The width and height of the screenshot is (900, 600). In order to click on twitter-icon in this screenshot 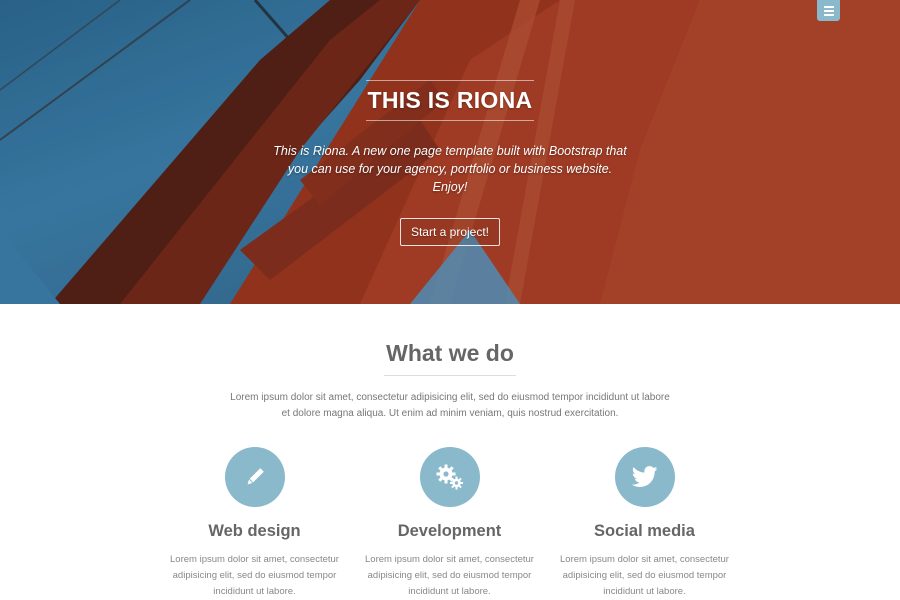, I will do `click(644, 476)`.